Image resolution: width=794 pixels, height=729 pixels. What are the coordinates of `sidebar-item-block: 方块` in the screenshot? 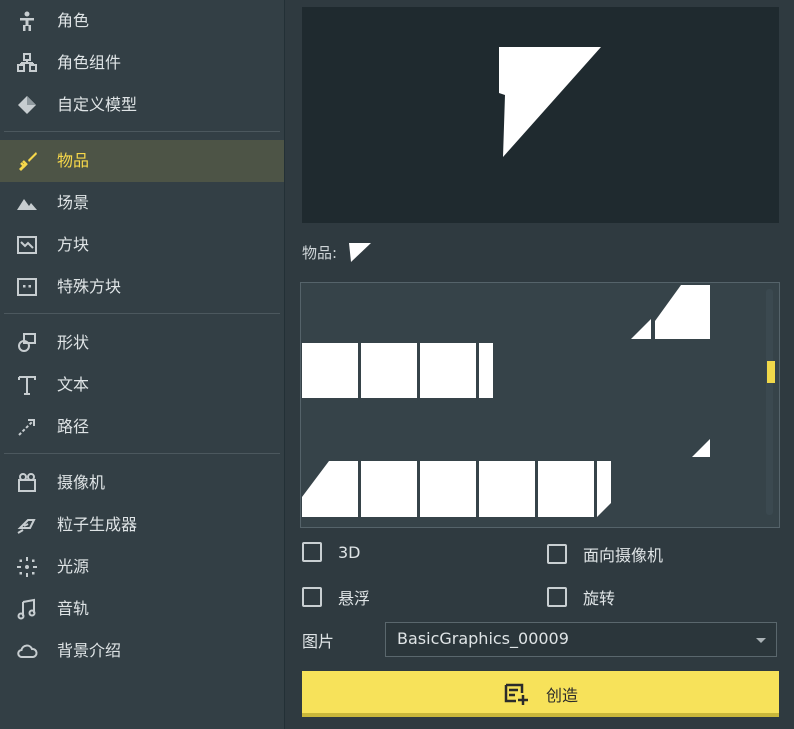 It's located at (142, 245).